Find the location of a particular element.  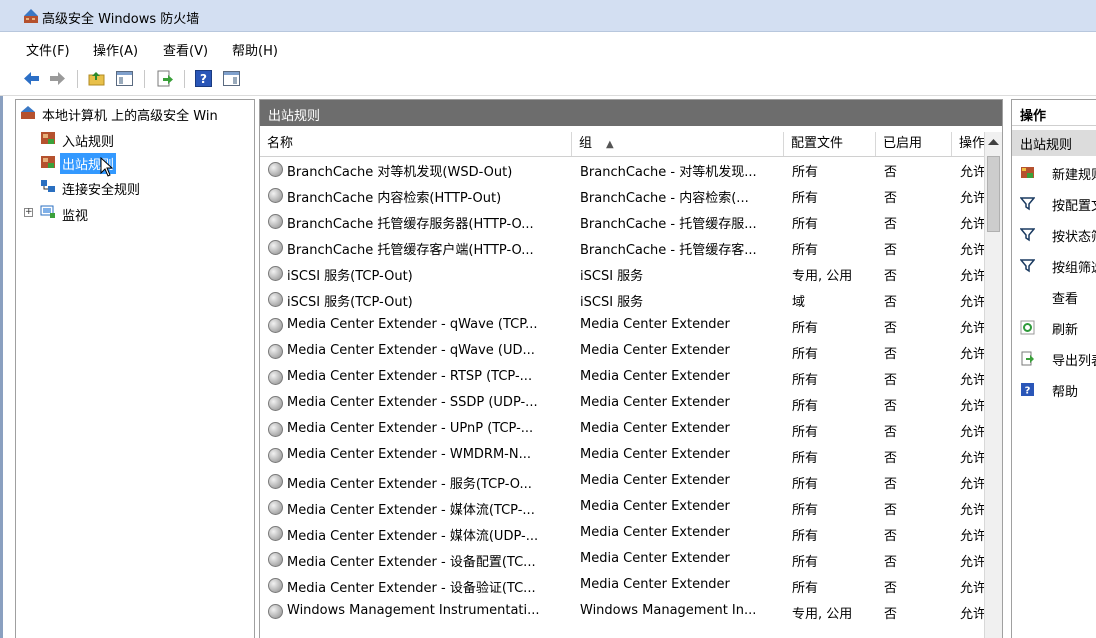

properties-pane-icon is located at coordinates (231, 78).